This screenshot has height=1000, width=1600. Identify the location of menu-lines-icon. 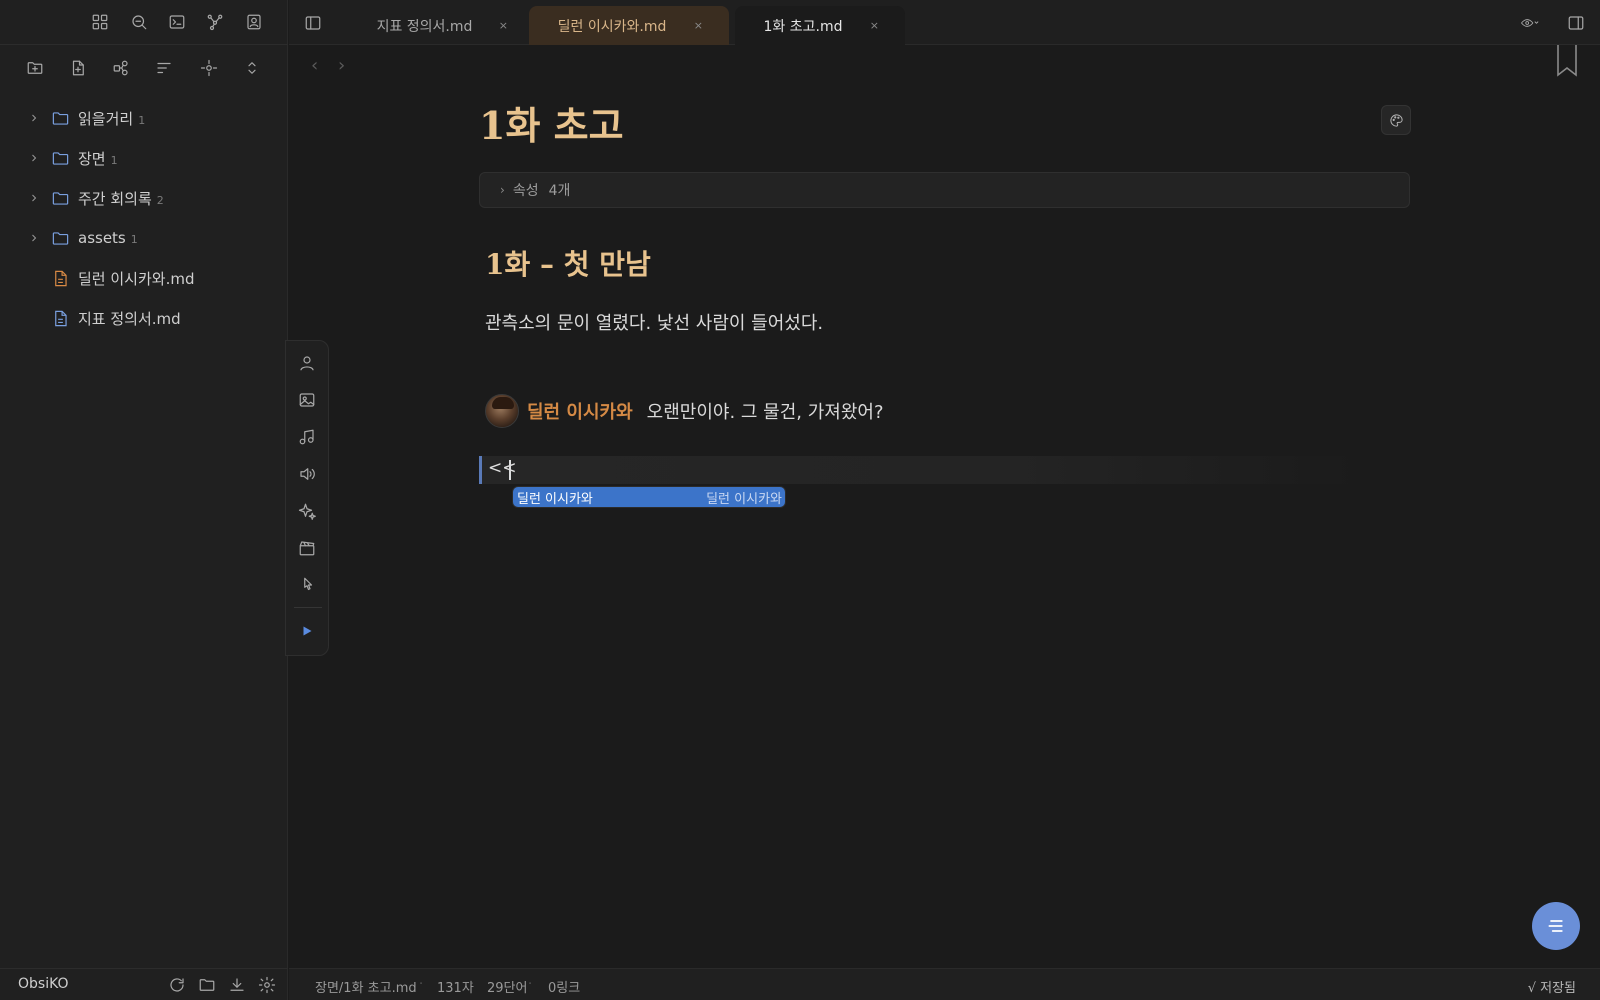
(1555, 926).